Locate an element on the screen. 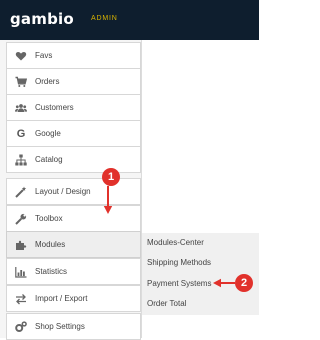 The image size is (320, 340). sidebar-item-label: Statistics is located at coordinates (51, 271).